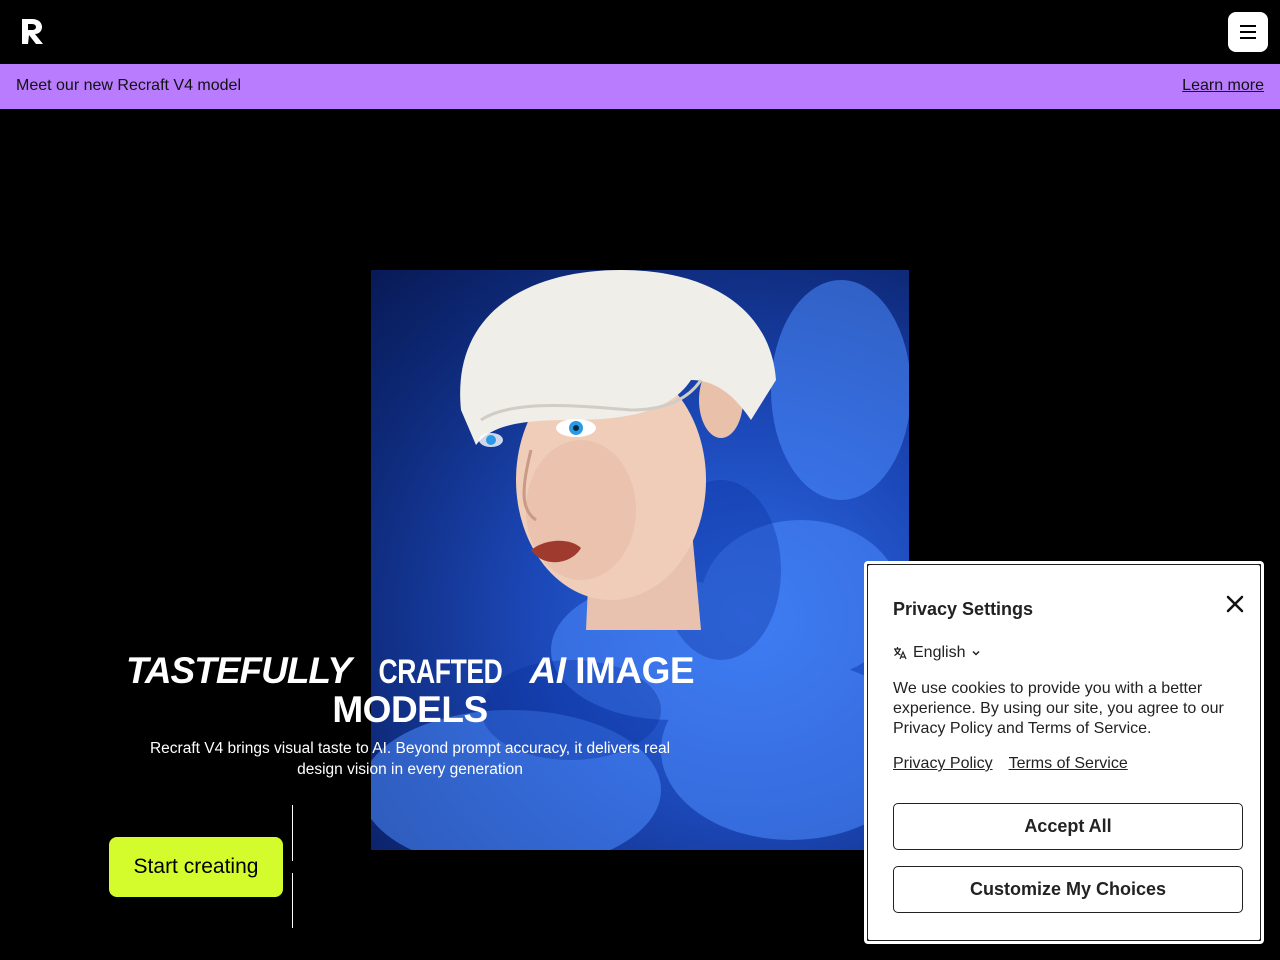 This screenshot has width=1280, height=960. What do you see at coordinates (635, 670) in the screenshot?
I see `headline-word-image: IMAGE` at bounding box center [635, 670].